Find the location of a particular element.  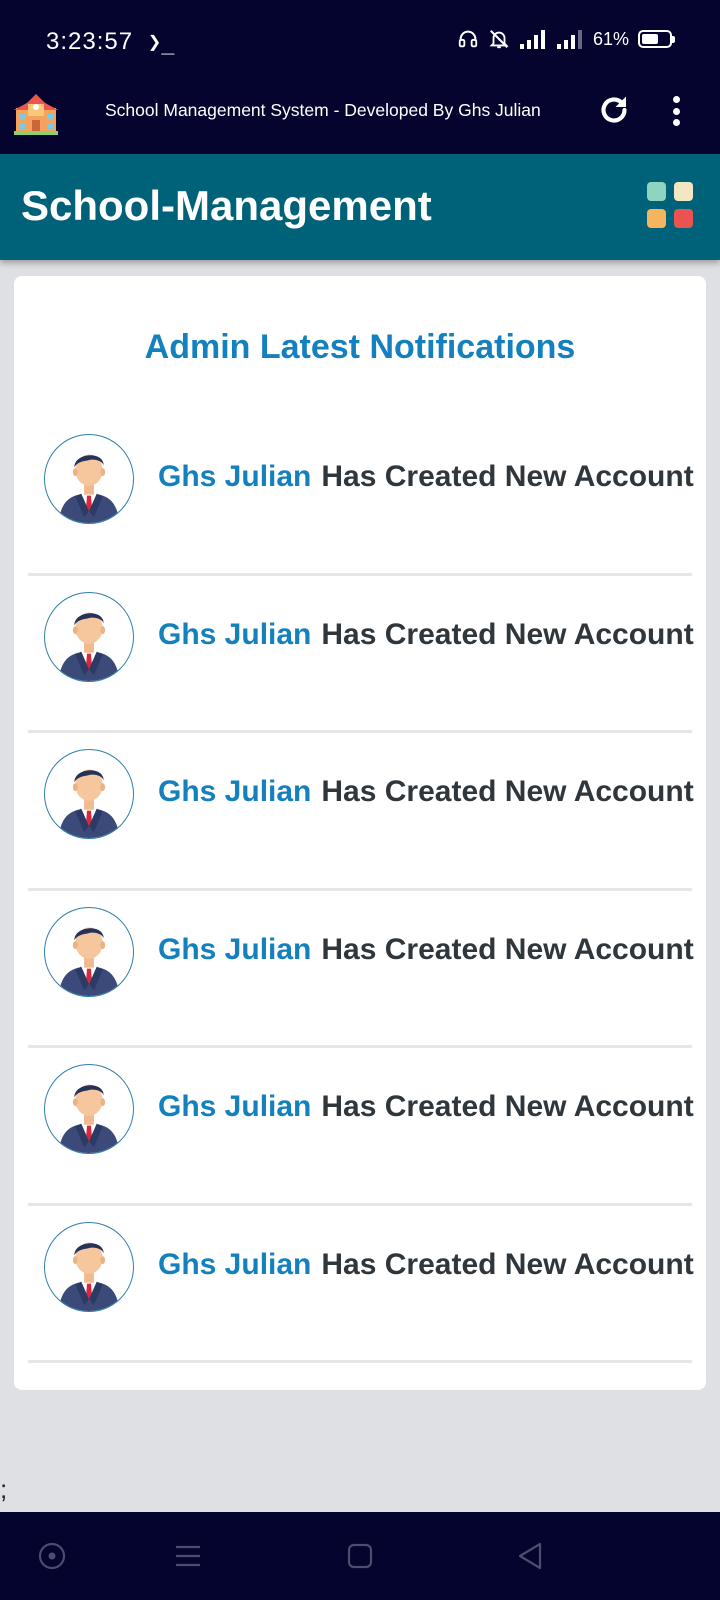

home-square-icon is located at coordinates (360, 1556).